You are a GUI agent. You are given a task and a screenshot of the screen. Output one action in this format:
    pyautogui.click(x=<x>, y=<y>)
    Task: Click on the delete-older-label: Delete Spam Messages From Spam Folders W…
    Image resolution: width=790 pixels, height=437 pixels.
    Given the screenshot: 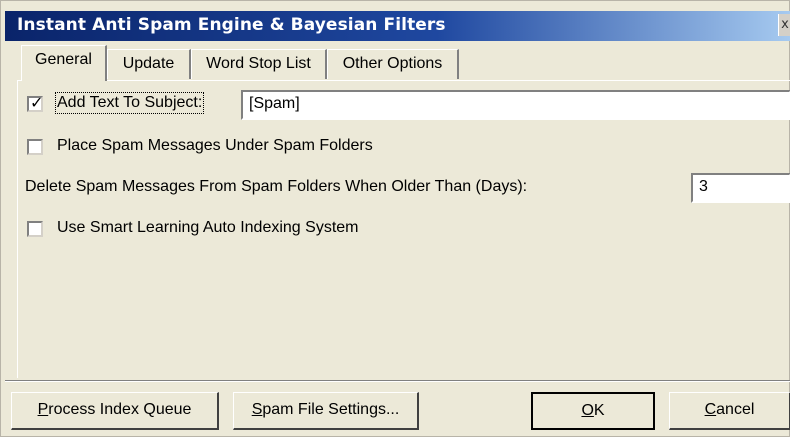 What is the action you would take?
    pyautogui.click(x=276, y=186)
    